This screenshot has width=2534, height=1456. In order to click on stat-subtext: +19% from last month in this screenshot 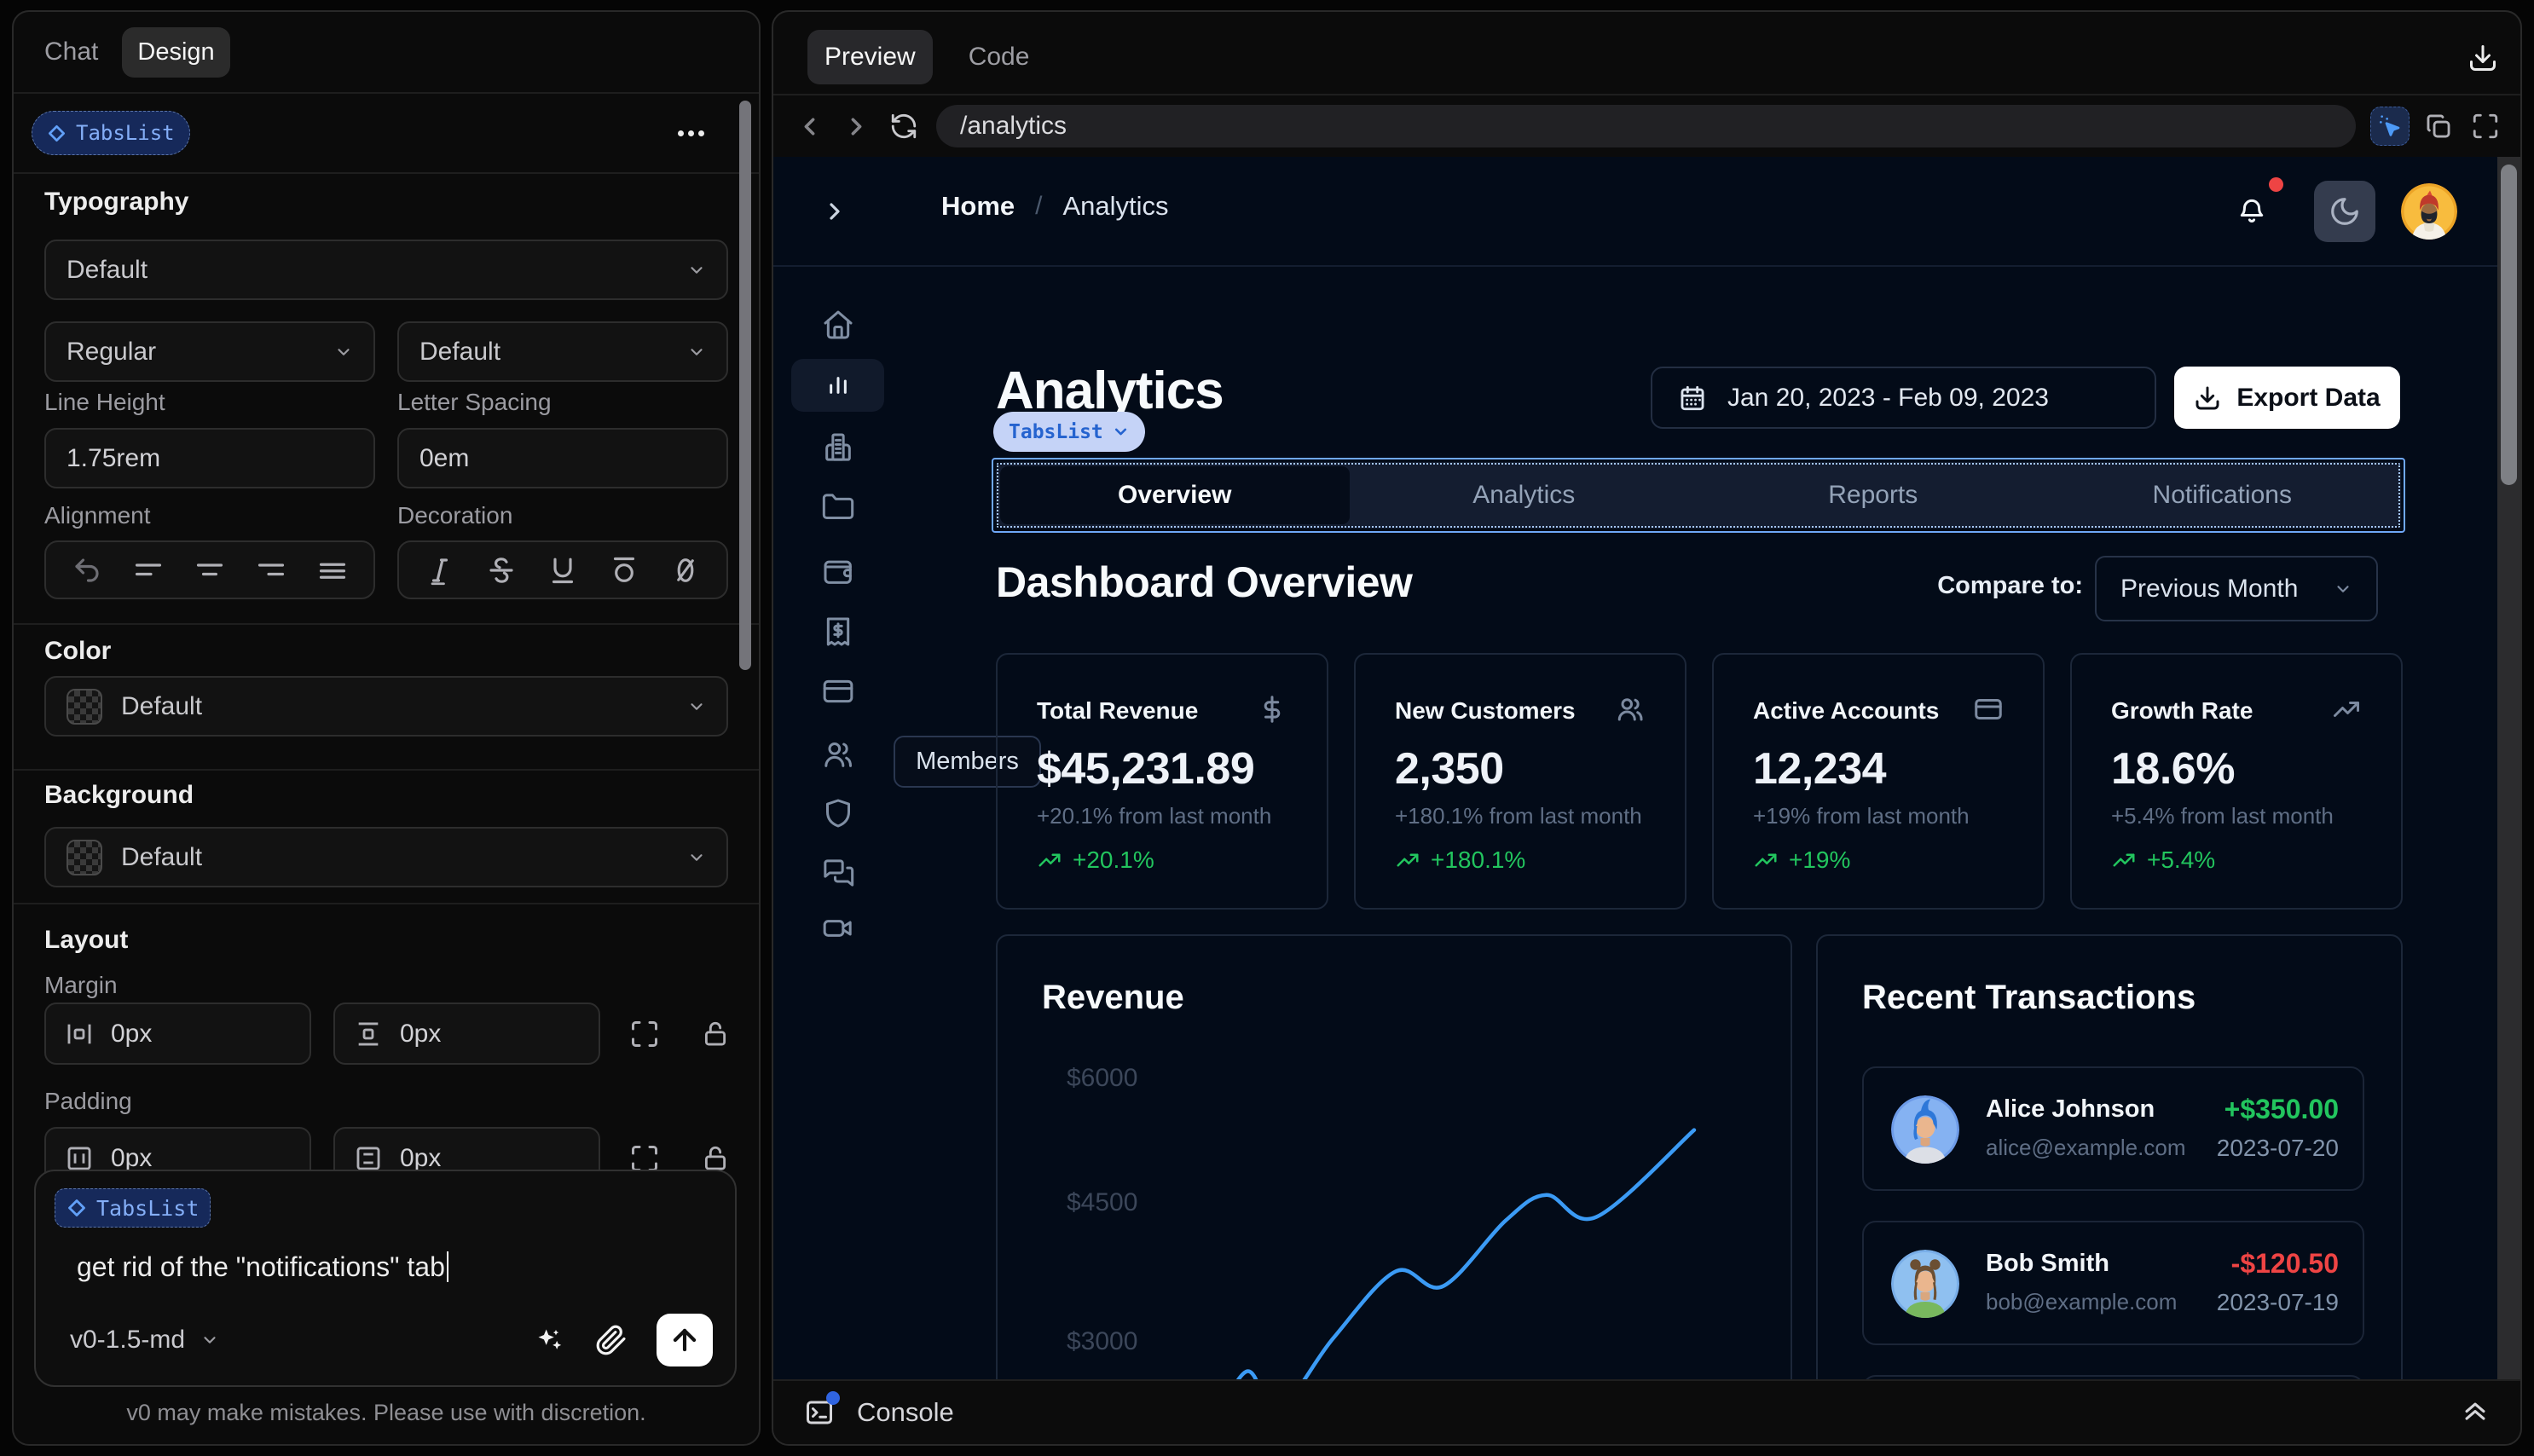, I will do `click(1861, 816)`.